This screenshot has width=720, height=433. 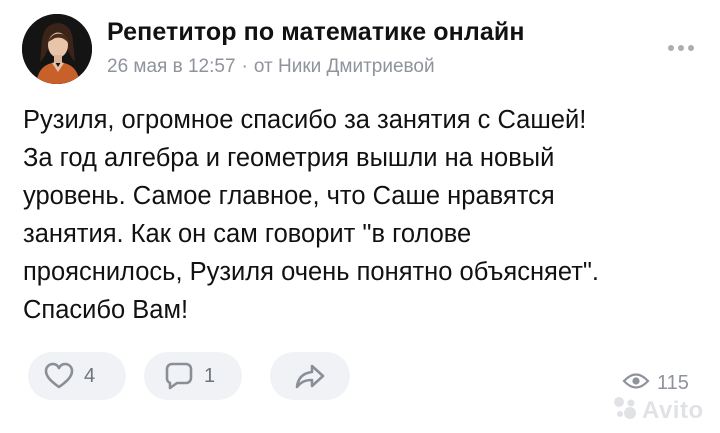 What do you see at coordinates (636, 383) in the screenshot?
I see `eye-icon` at bounding box center [636, 383].